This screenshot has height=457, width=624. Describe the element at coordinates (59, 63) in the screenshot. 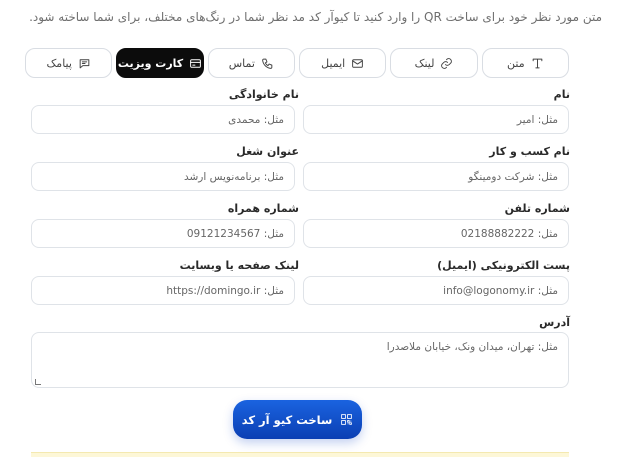

I see `tab-sms-label: پیامک` at that location.